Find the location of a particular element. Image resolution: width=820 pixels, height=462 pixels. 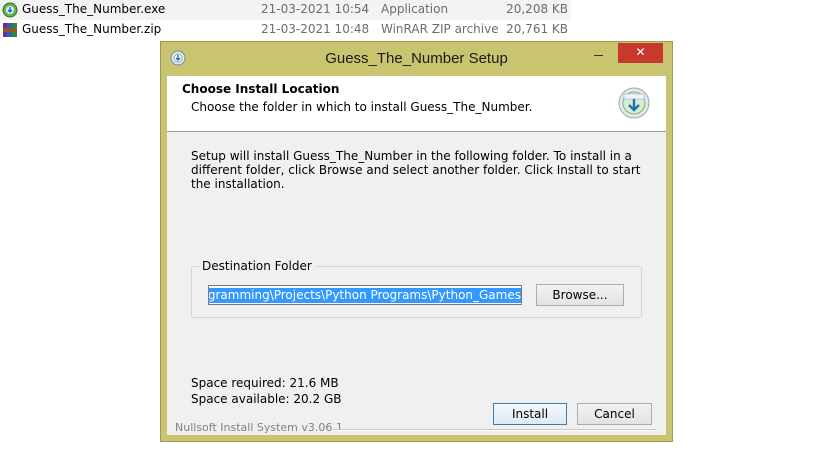

nsis-branding: Nullsoft Install System v3.06.1 is located at coordinates (259, 427).